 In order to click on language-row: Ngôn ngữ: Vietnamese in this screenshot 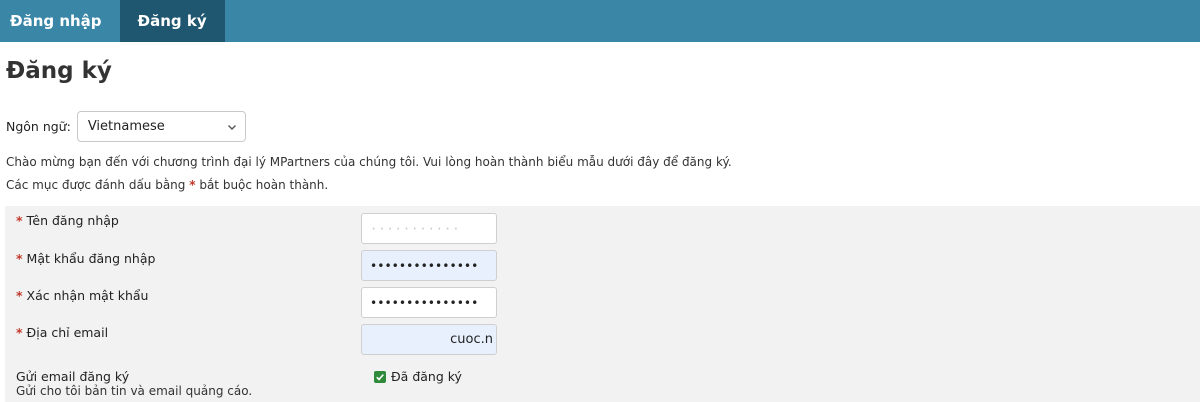, I will do `click(126, 126)`.